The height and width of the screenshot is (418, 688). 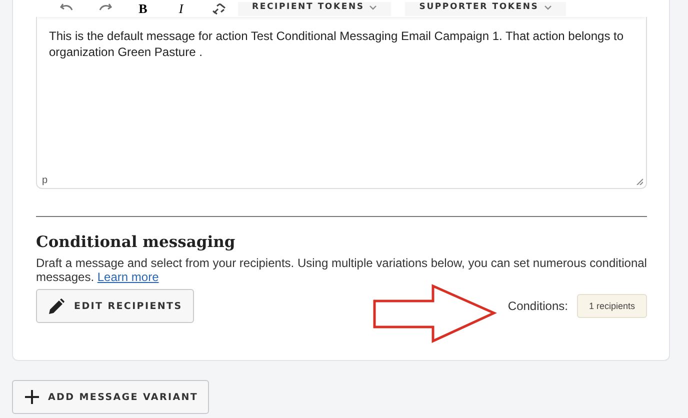 I want to click on italic-button: I, so click(x=181, y=8).